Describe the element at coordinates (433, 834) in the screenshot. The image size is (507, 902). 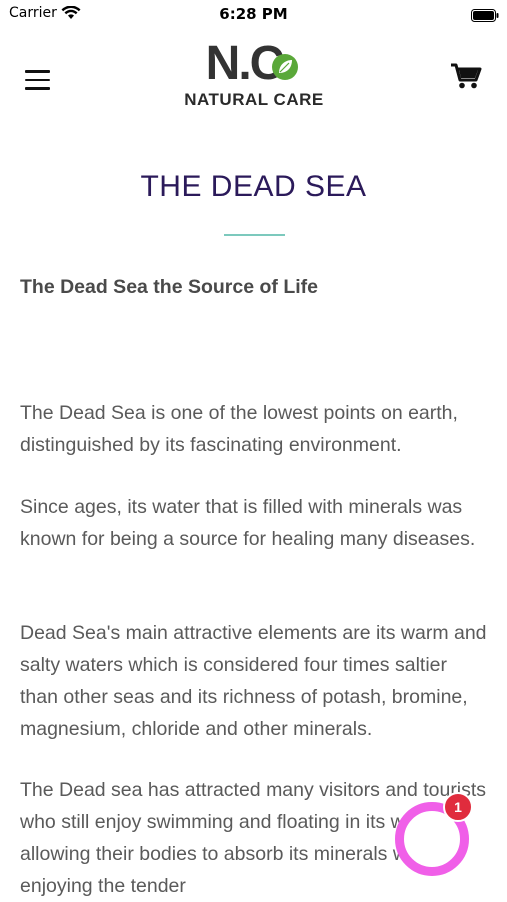
I see `chat-button: 1` at that location.